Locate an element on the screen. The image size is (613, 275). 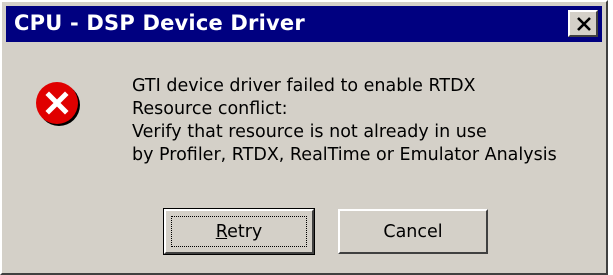
message-line: Resource conflict: is located at coordinates (210, 109).